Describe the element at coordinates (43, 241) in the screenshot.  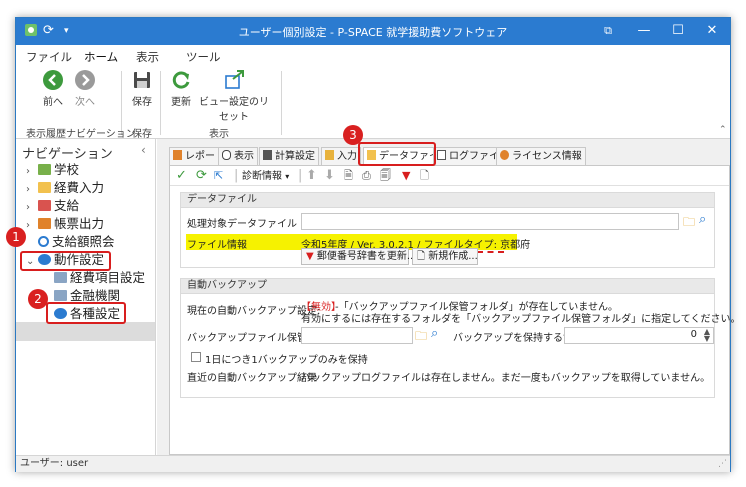
I see `search-icon` at that location.